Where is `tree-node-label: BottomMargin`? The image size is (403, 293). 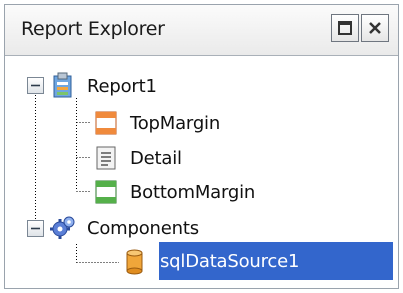
tree-node-label: BottomMargin is located at coordinates (193, 192).